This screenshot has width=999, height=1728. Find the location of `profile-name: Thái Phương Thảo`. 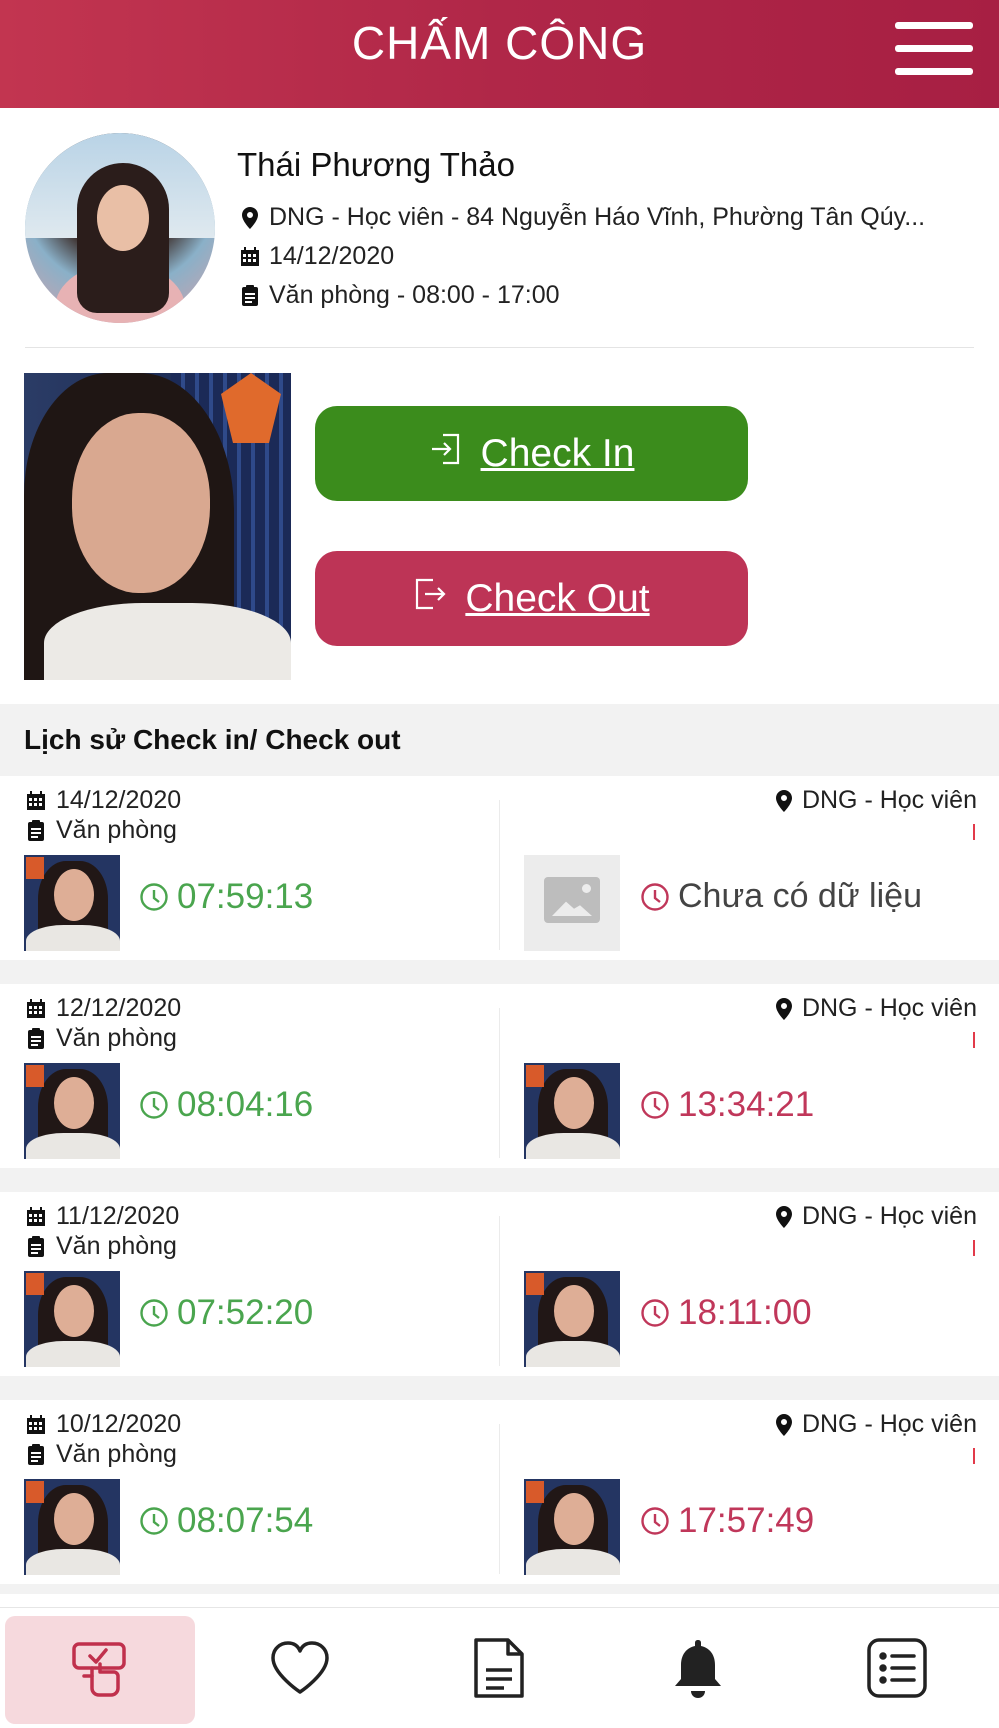

profile-name: Thái Phương Thảo is located at coordinates (376, 164).